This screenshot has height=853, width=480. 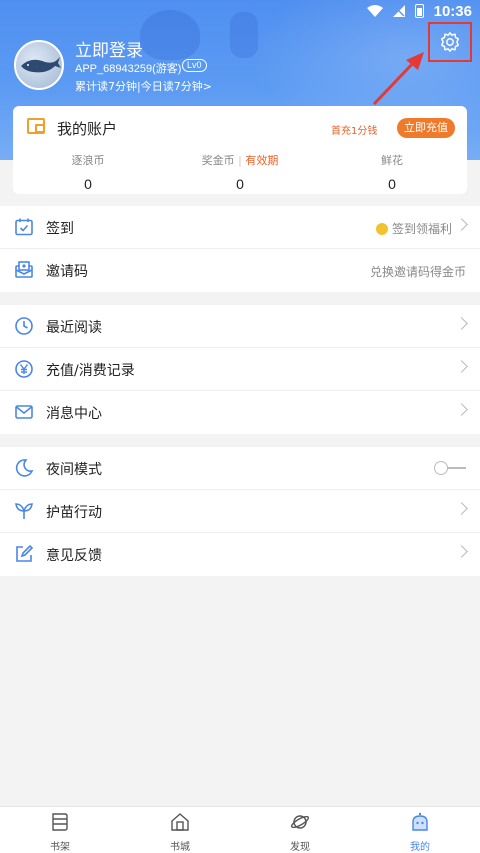 What do you see at coordinates (420, 847) in the screenshot?
I see `nav-label: 我的` at bounding box center [420, 847].